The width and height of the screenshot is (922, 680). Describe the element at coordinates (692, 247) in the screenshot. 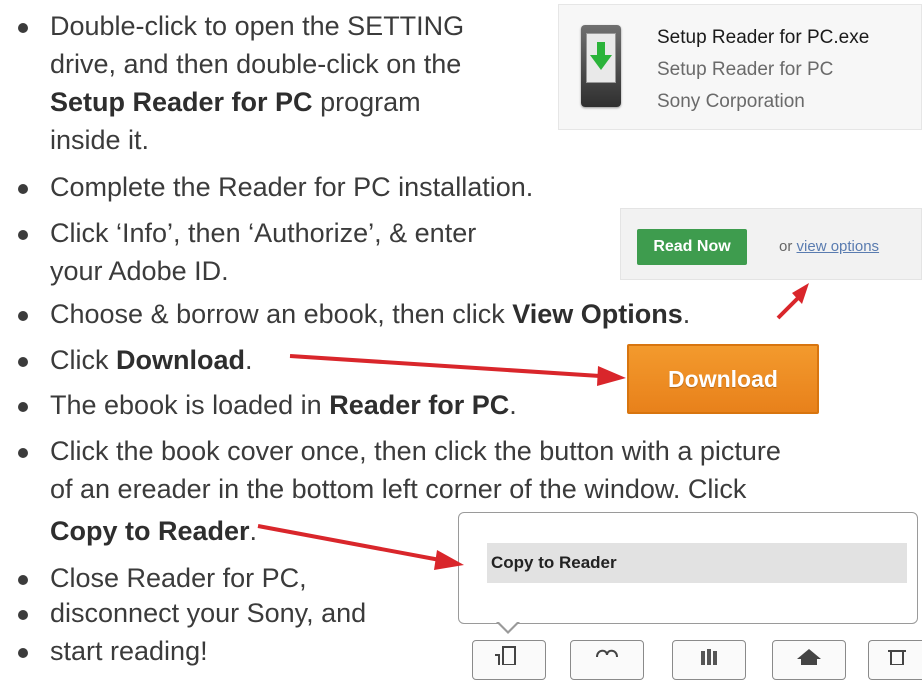

I see `read-now-button: Read Now` at that location.